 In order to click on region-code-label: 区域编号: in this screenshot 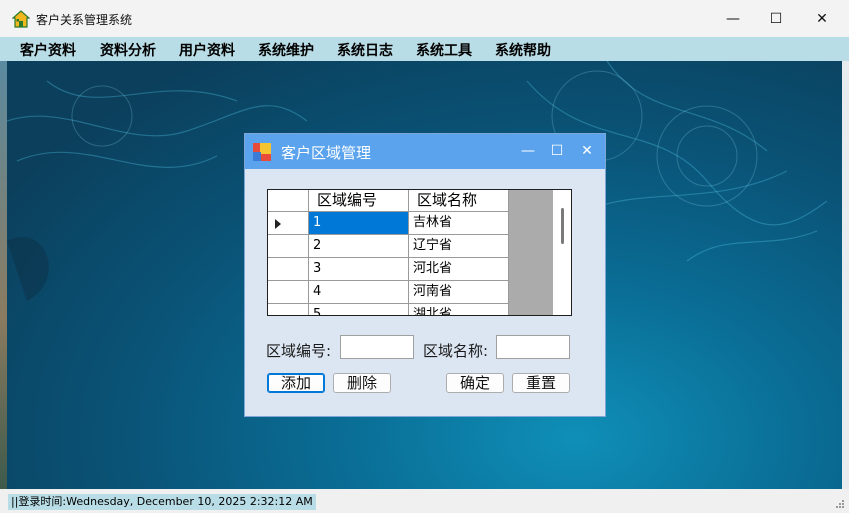, I will do `click(299, 351)`.